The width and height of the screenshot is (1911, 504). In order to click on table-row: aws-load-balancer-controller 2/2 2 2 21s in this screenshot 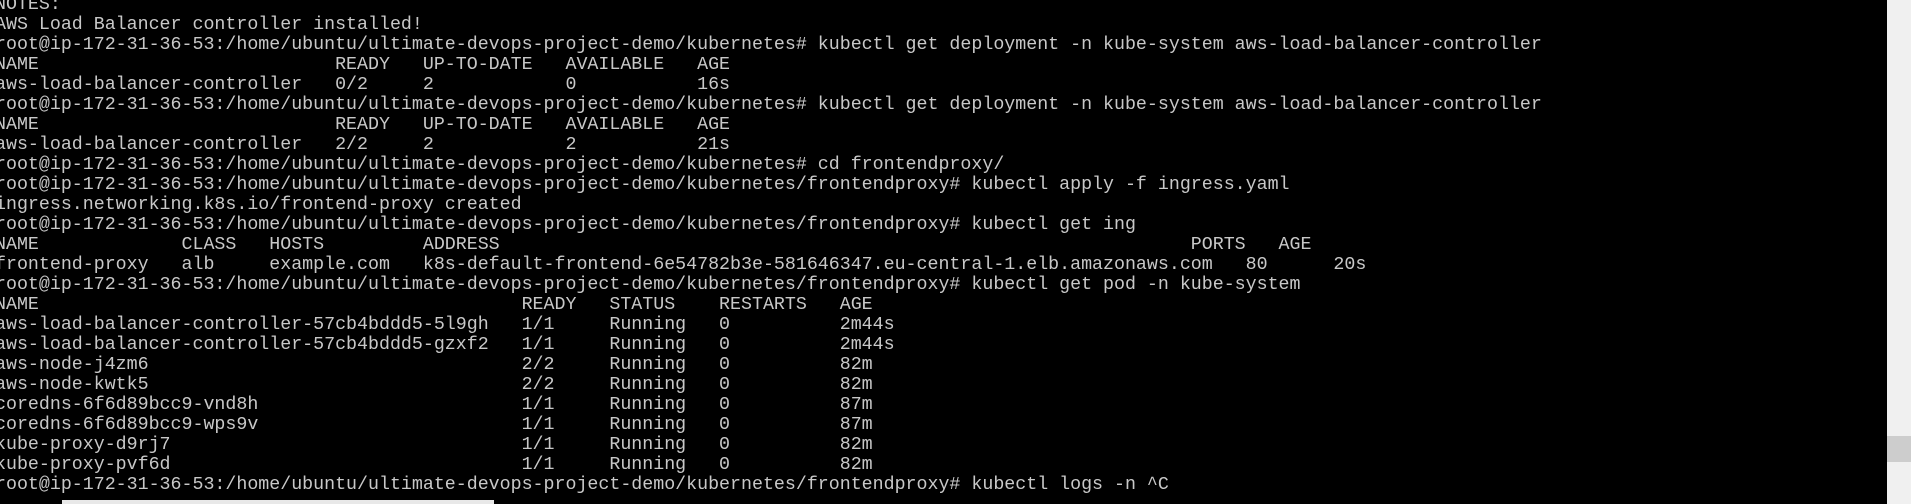, I will do `click(365, 145)`.